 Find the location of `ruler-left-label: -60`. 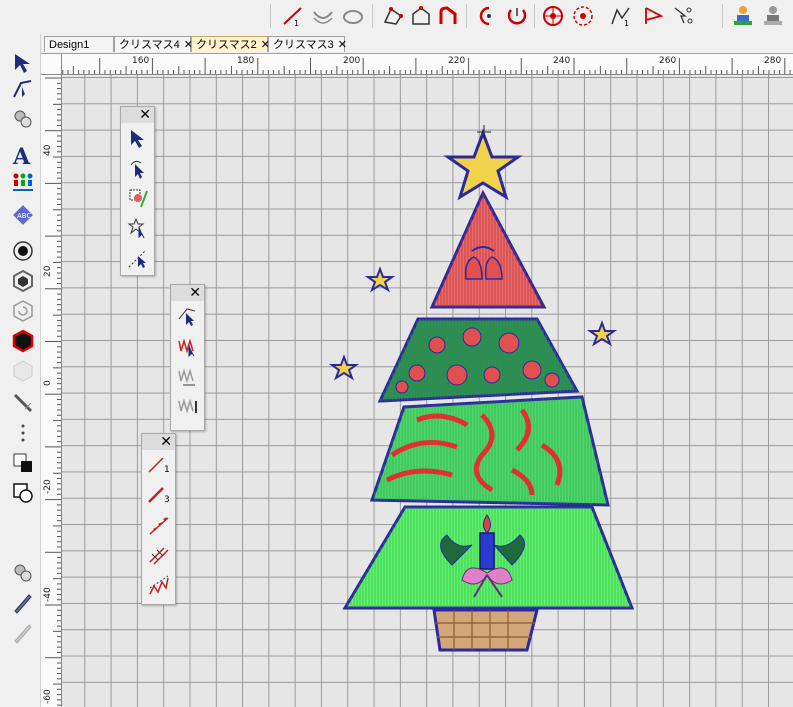

ruler-left-label: -60 is located at coordinates (48, 696).